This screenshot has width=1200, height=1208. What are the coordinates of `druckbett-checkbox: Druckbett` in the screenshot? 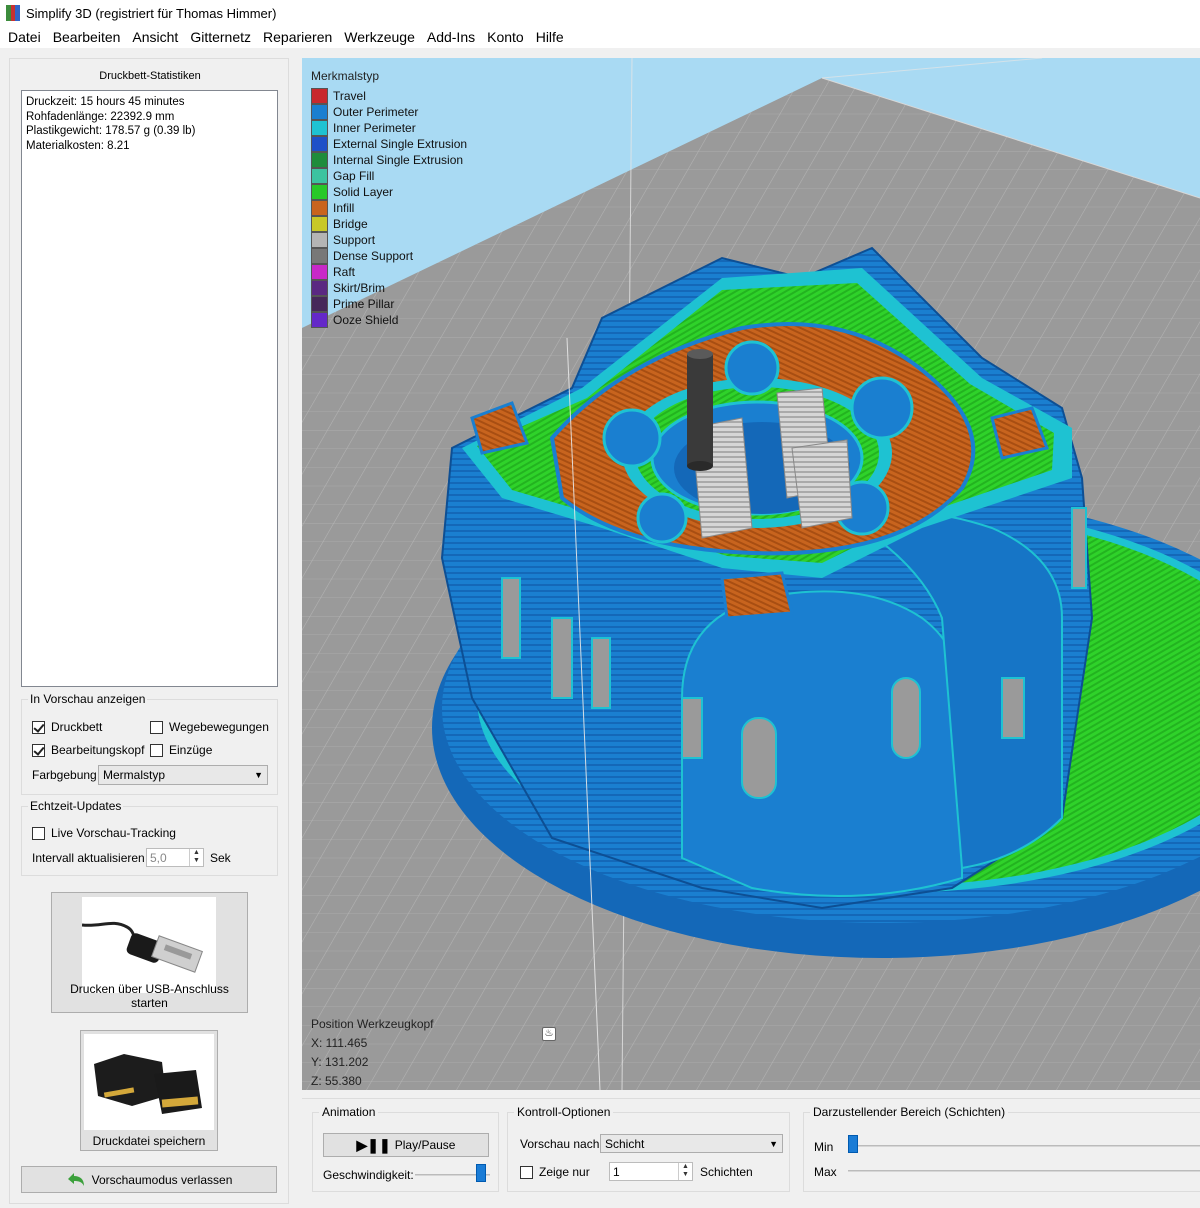 It's located at (67, 727).